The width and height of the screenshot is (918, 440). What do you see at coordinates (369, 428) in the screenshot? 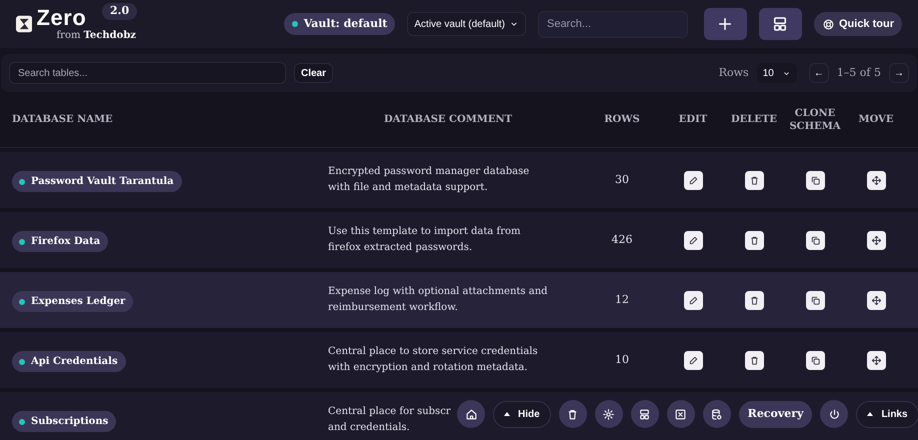
I see `comment-text: and credentials.` at bounding box center [369, 428].